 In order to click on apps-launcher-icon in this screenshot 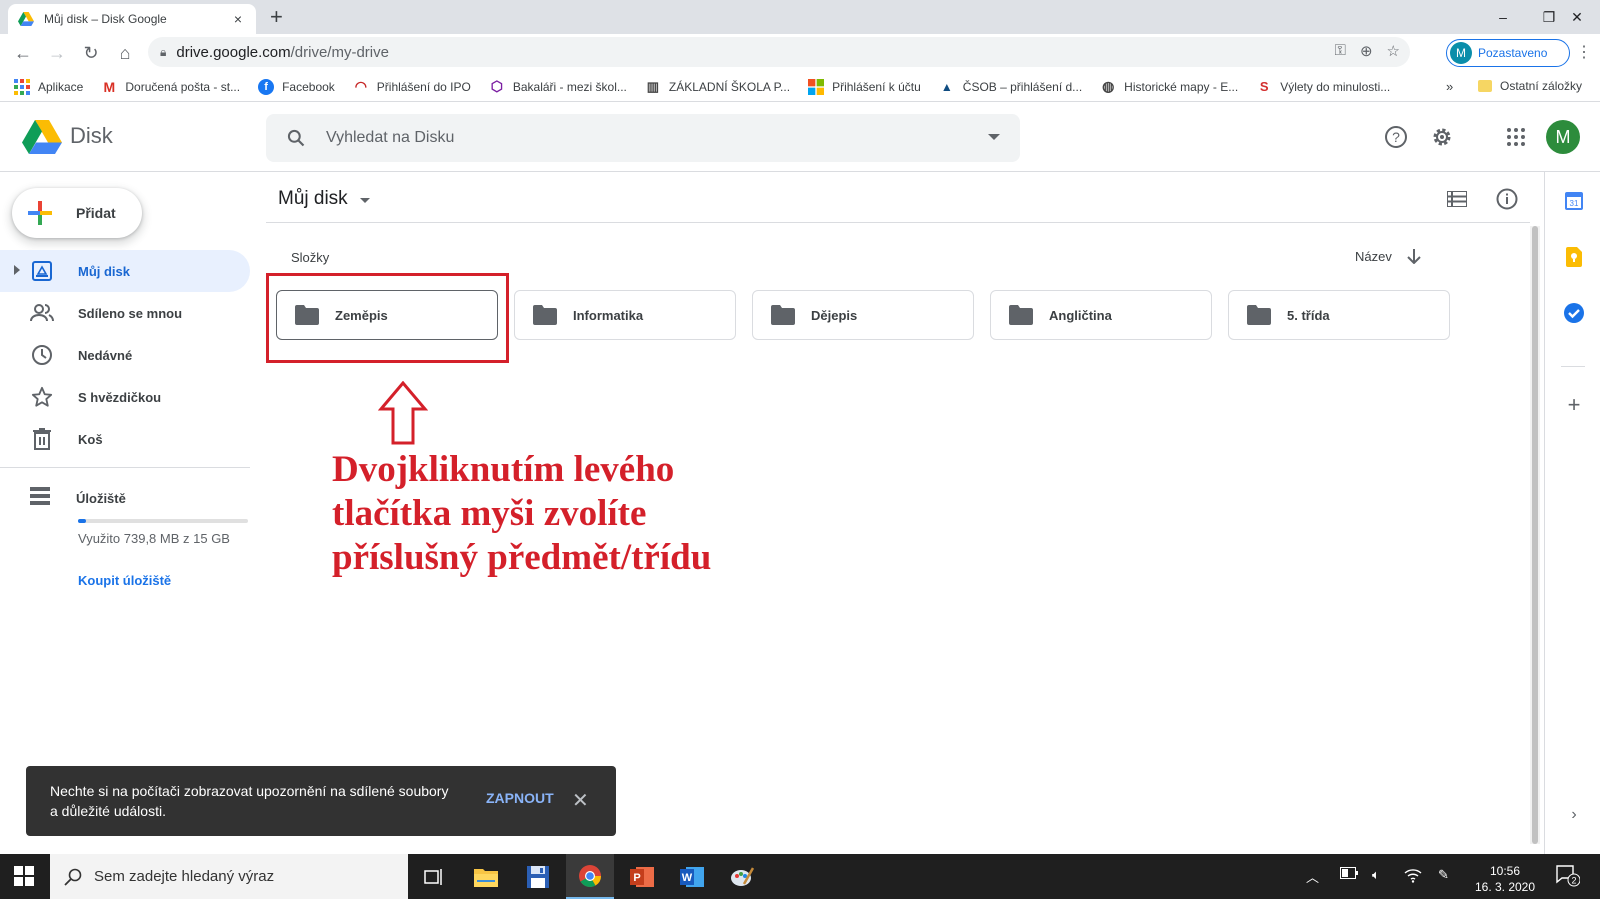, I will do `click(1516, 137)`.